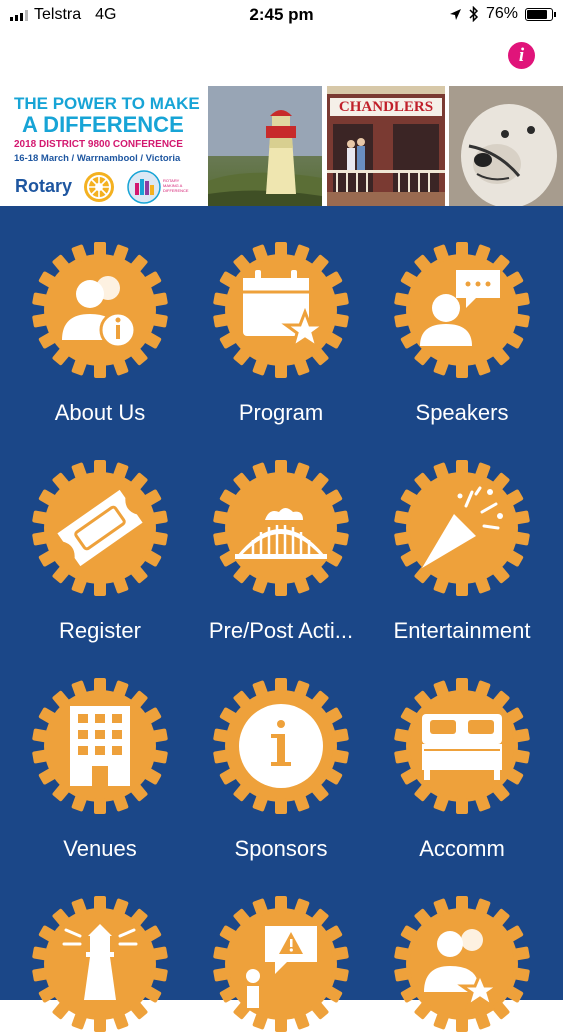  I want to click on battery-icon, so click(540, 14).